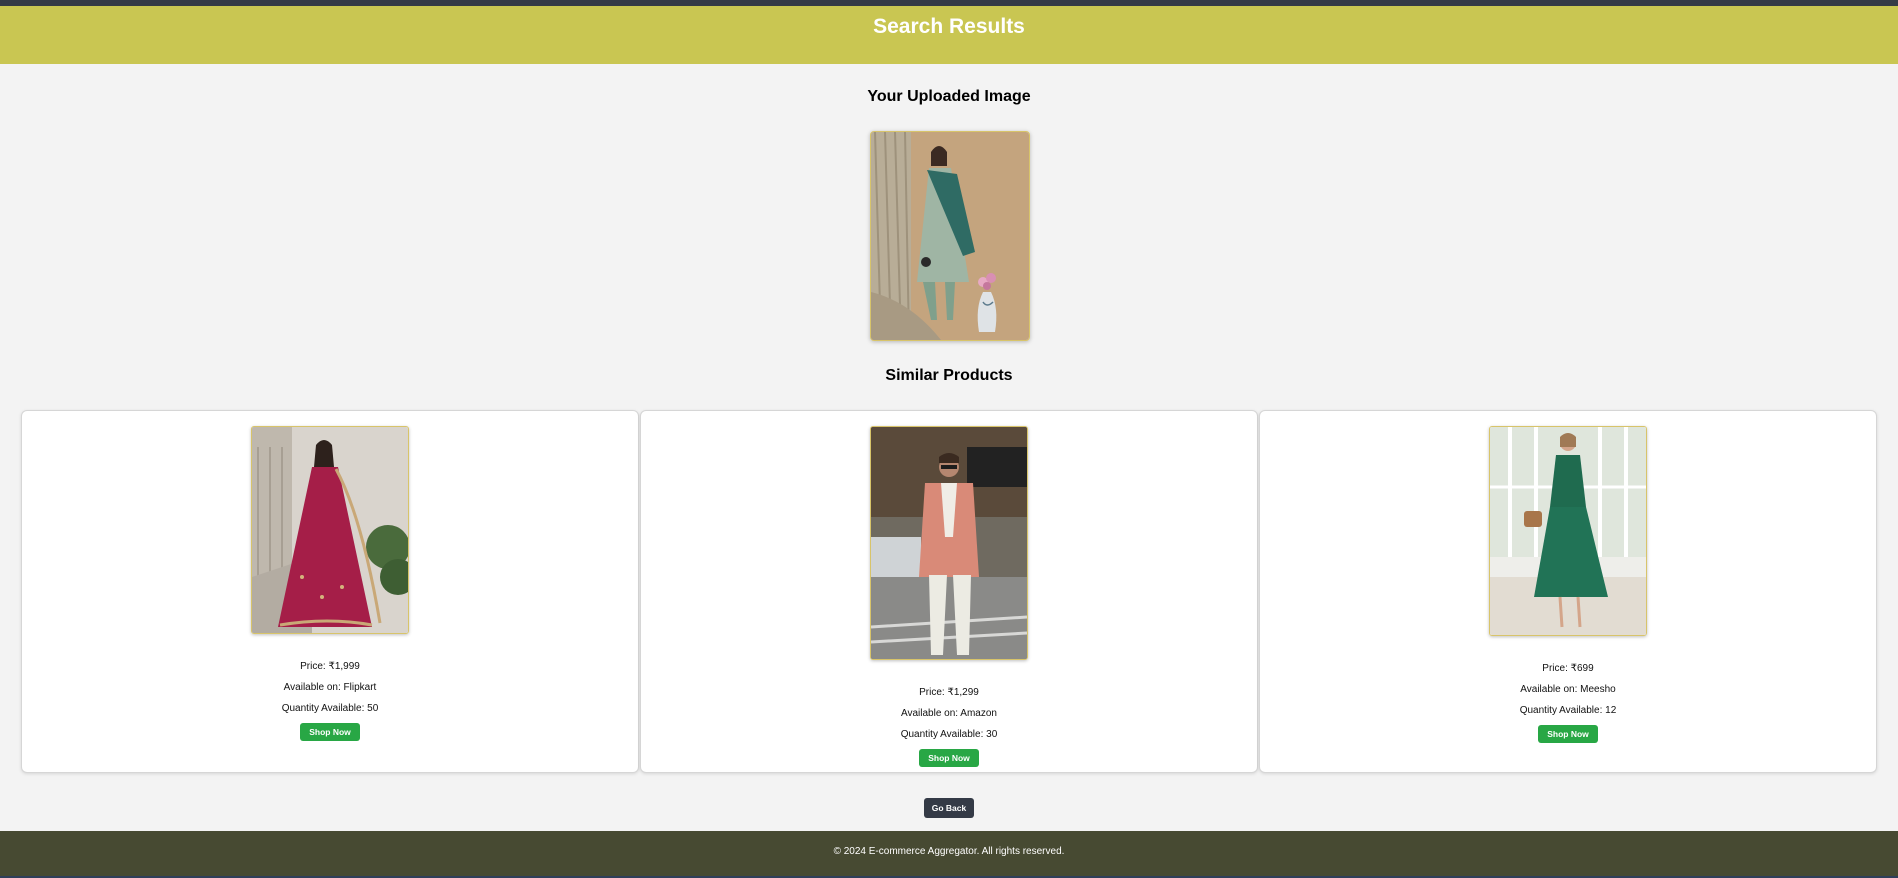 Image resolution: width=1898 pixels, height=878 pixels. What do you see at coordinates (950, 236) in the screenshot?
I see `uploaded-image` at bounding box center [950, 236].